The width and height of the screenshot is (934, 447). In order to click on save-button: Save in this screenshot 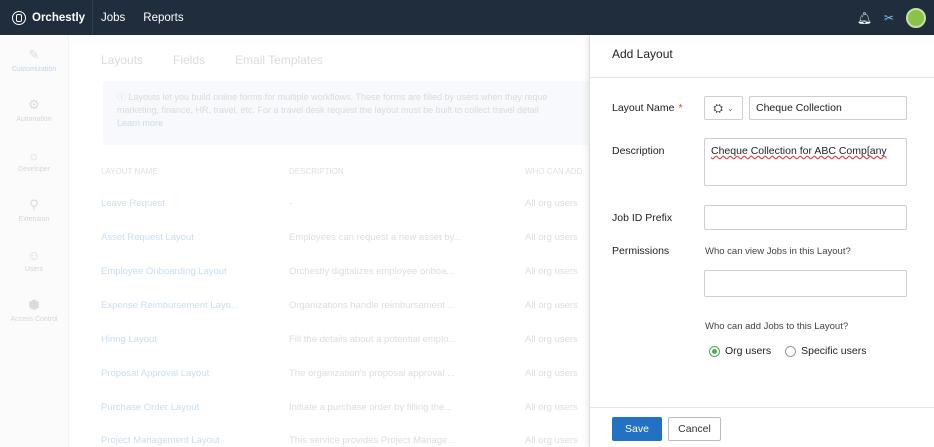, I will do `click(637, 429)`.